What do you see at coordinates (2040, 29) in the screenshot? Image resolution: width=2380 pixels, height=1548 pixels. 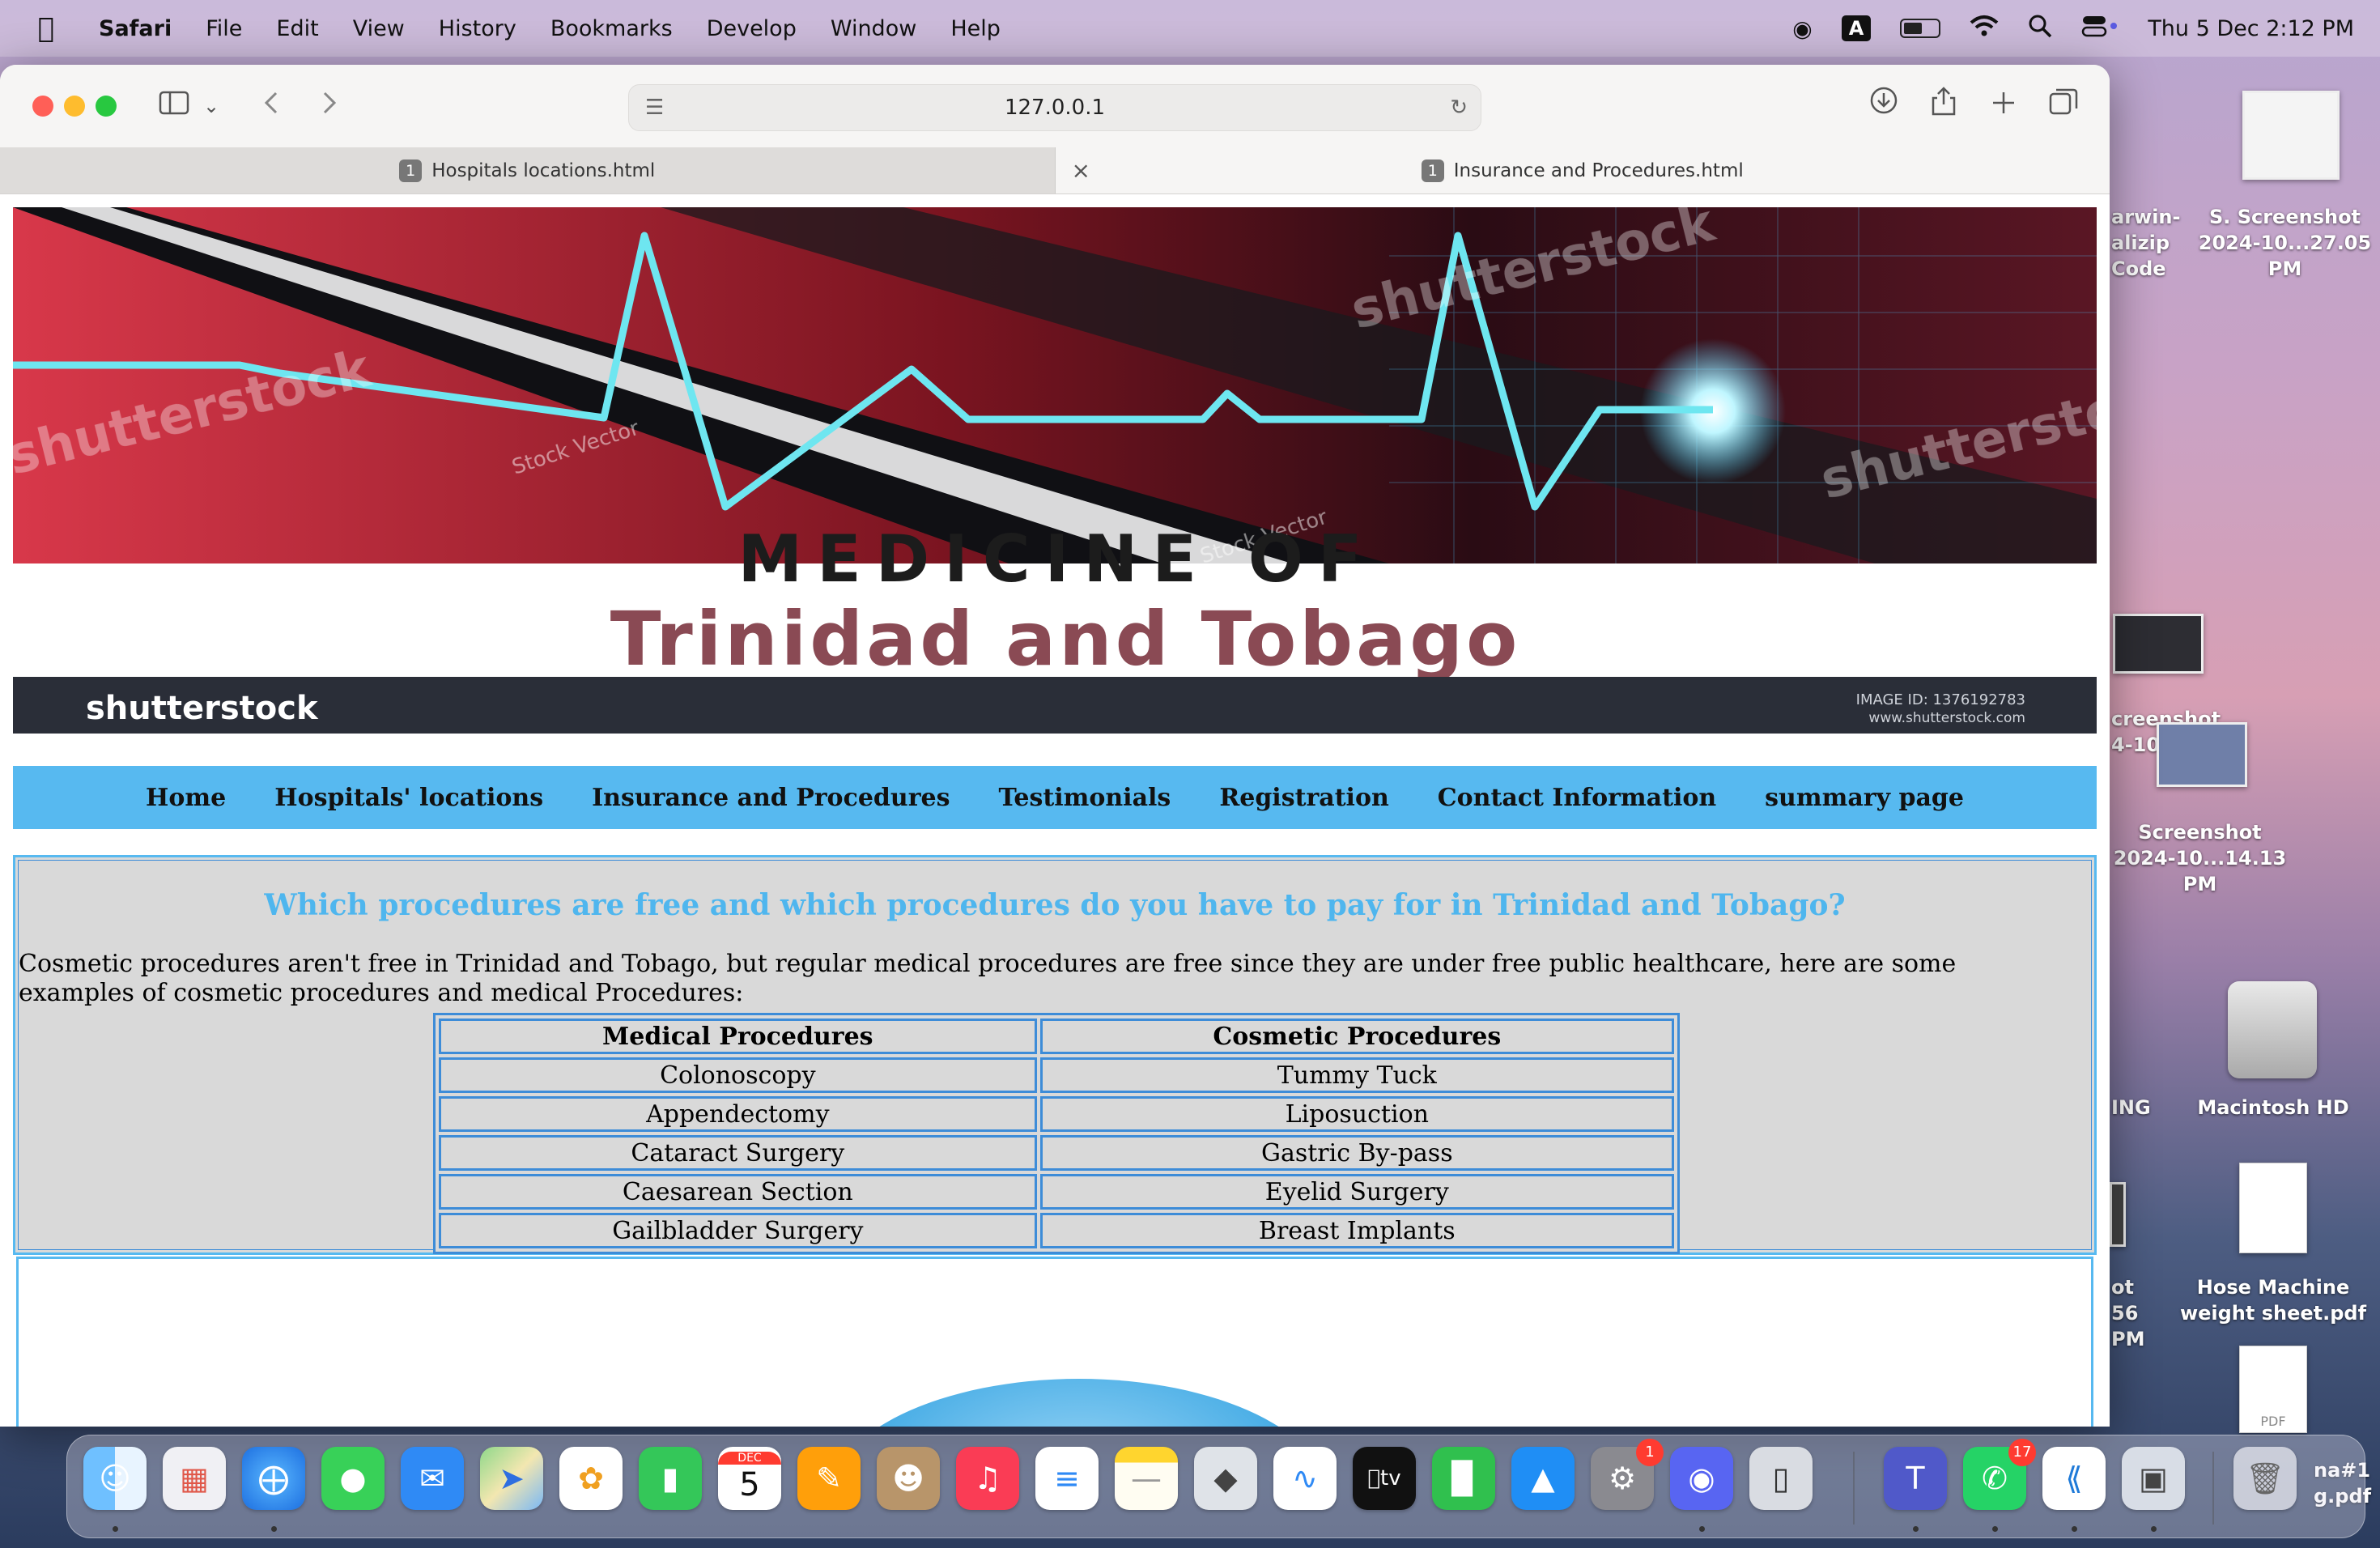 I see `spotlight-search-icon` at bounding box center [2040, 29].